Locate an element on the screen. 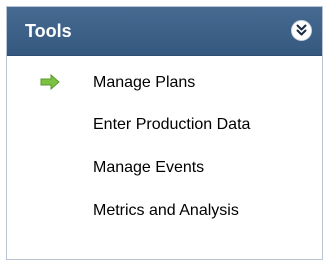  green-arrow-right-icon is located at coordinates (50, 82).